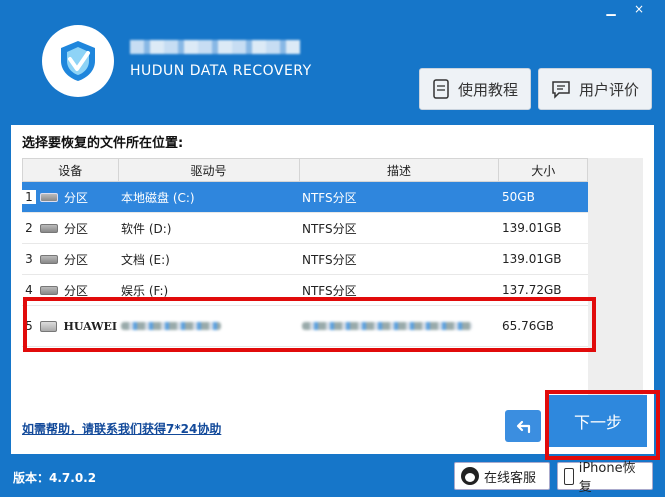 This screenshot has width=665, height=497. What do you see at coordinates (309, 324) in the screenshot?
I see `highlight-box-device` at bounding box center [309, 324].